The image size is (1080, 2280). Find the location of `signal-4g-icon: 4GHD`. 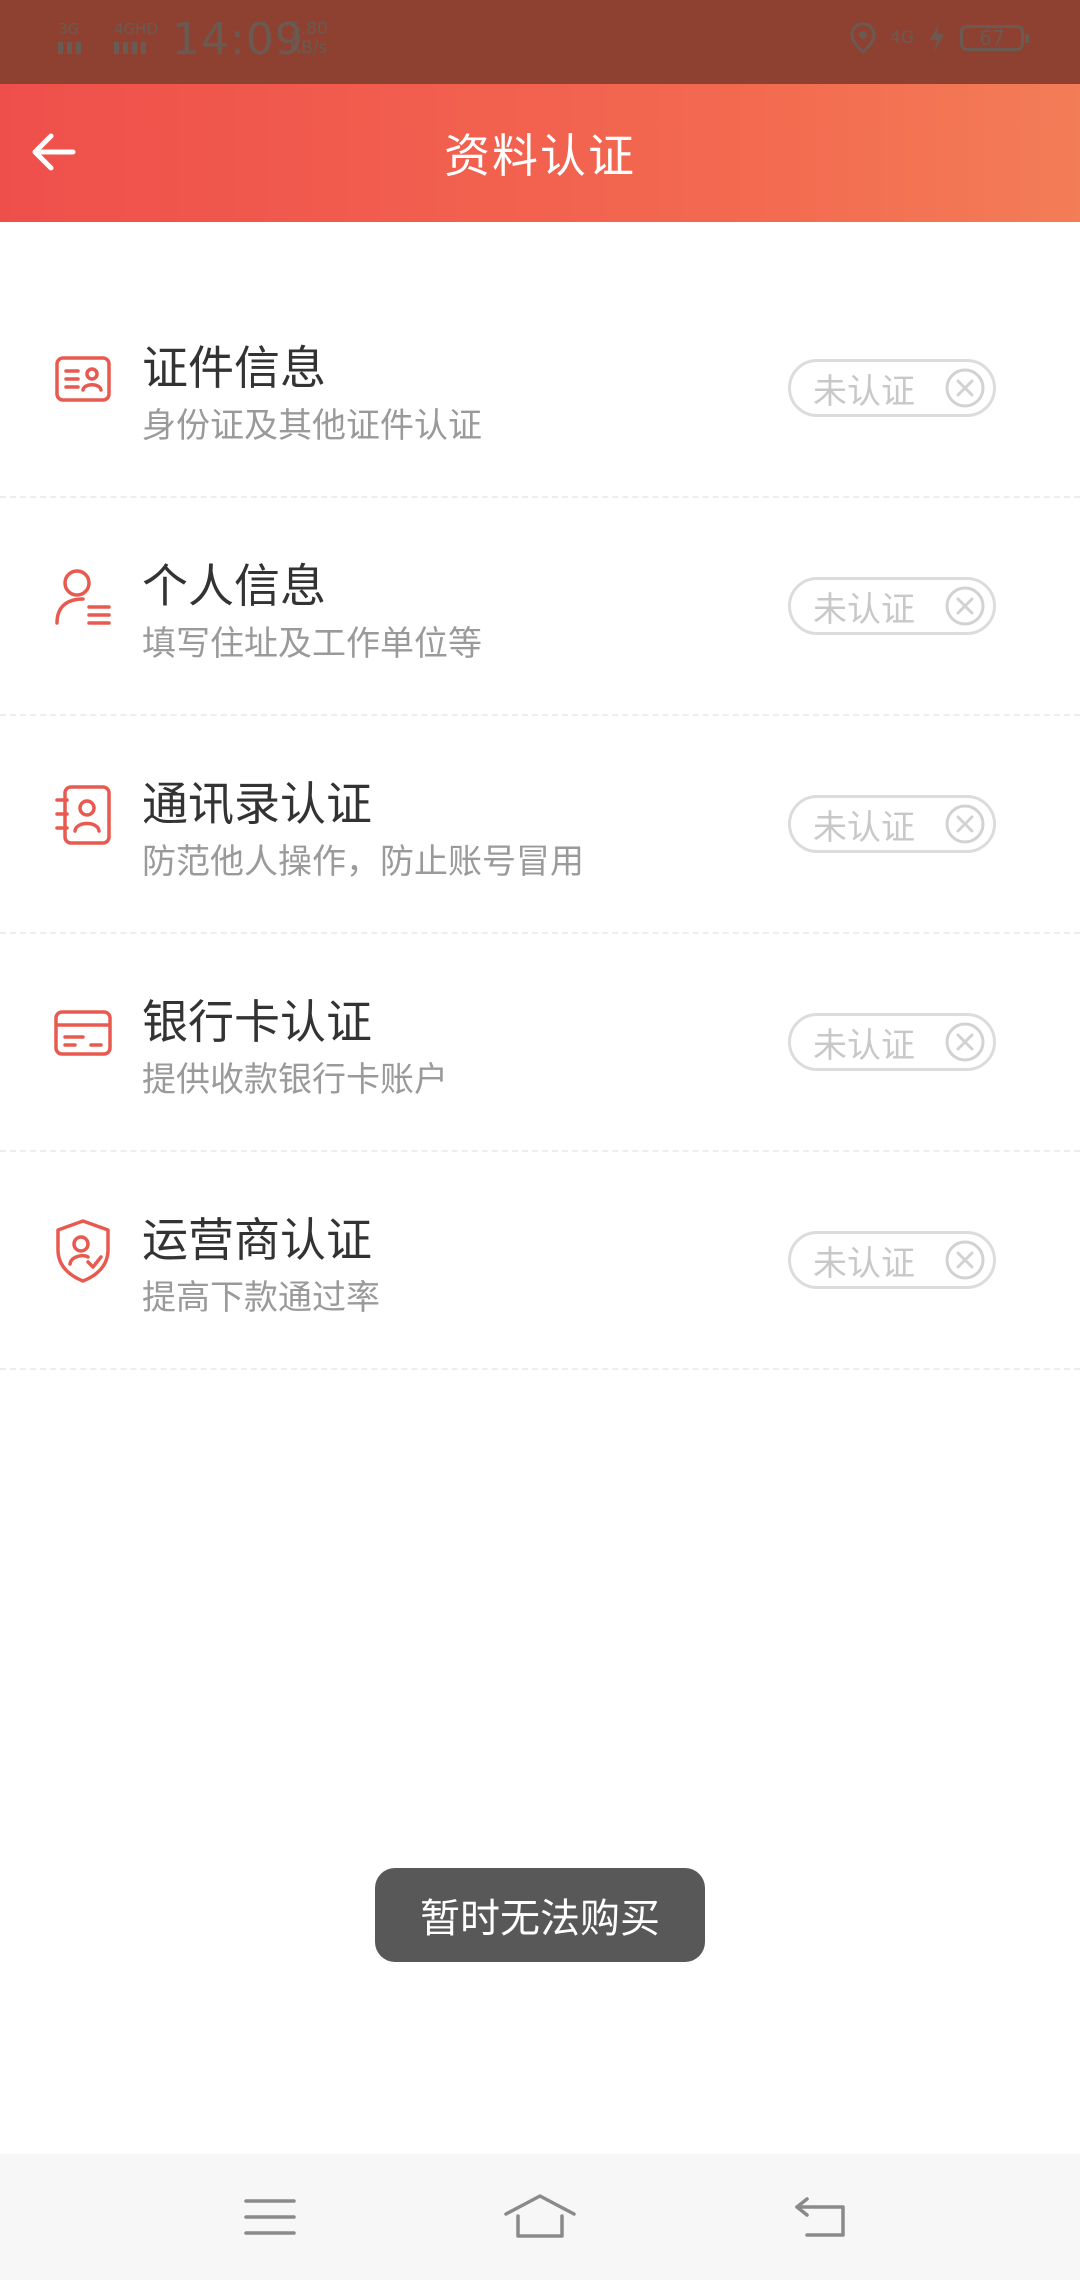

signal-4g-icon: 4GHD is located at coordinates (136, 37).